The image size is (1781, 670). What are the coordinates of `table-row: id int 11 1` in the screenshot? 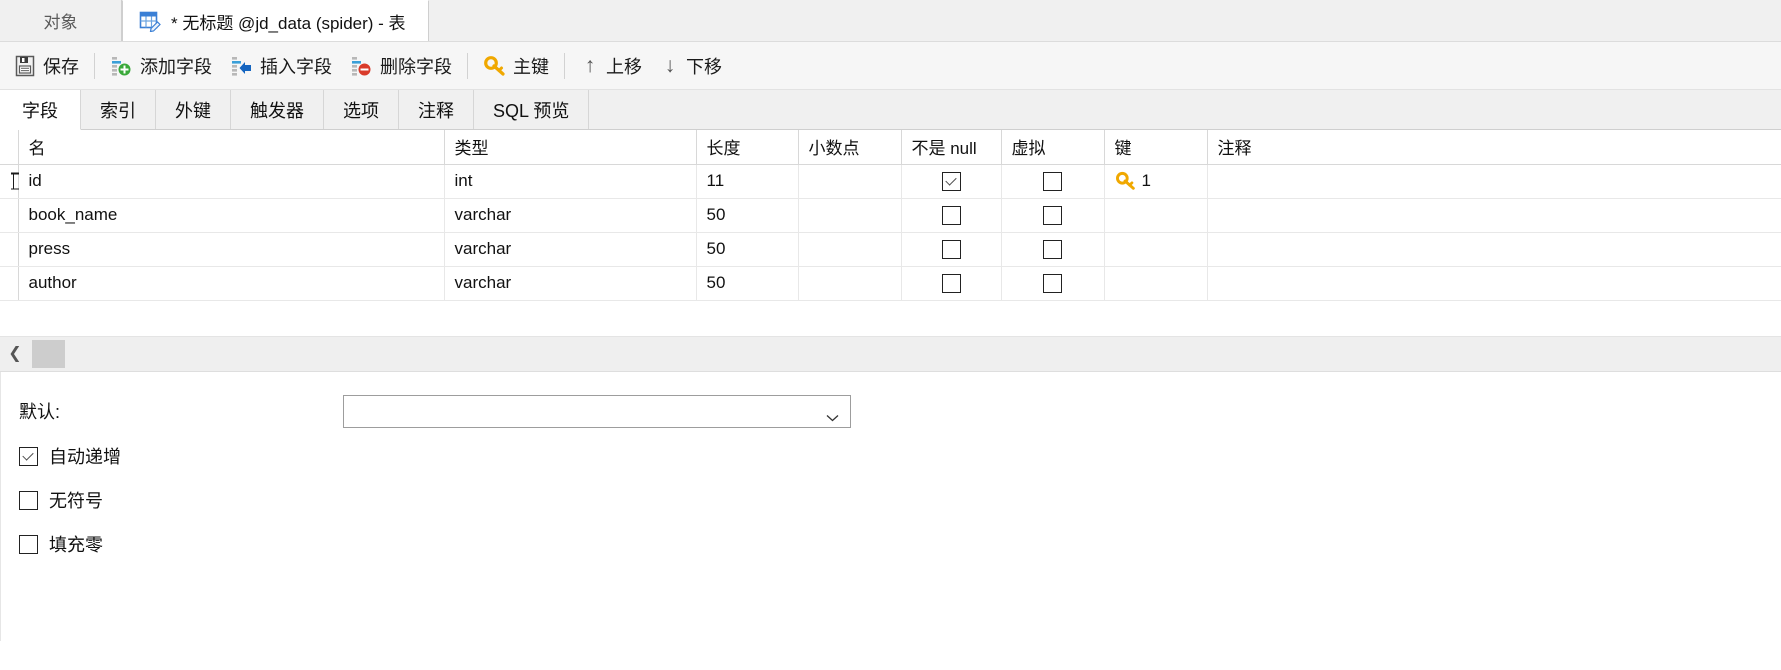 It's located at (890, 181).